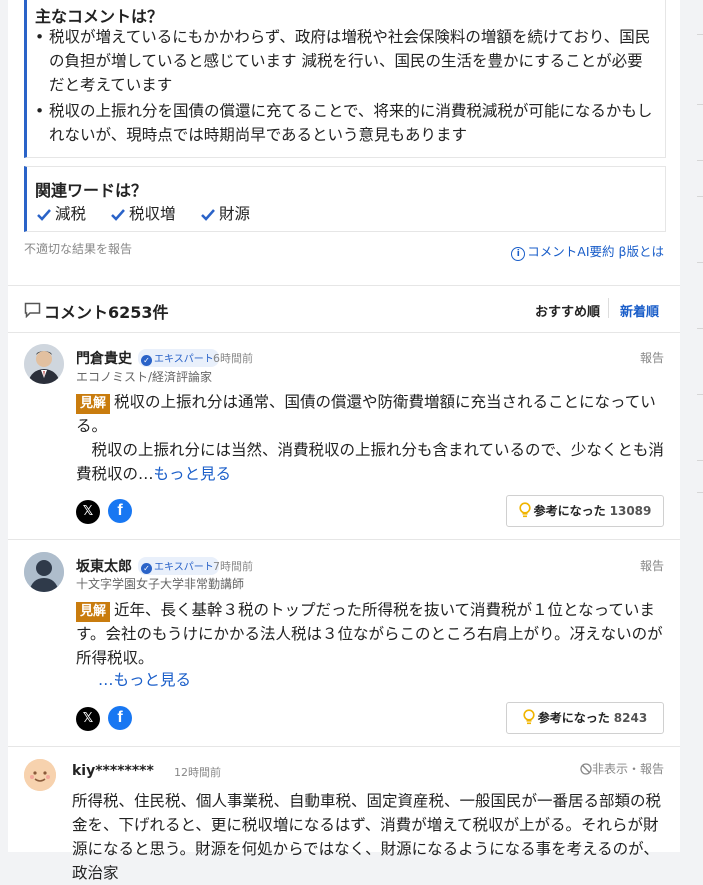  I want to click on comment-time: 12時間前, so click(197, 772).